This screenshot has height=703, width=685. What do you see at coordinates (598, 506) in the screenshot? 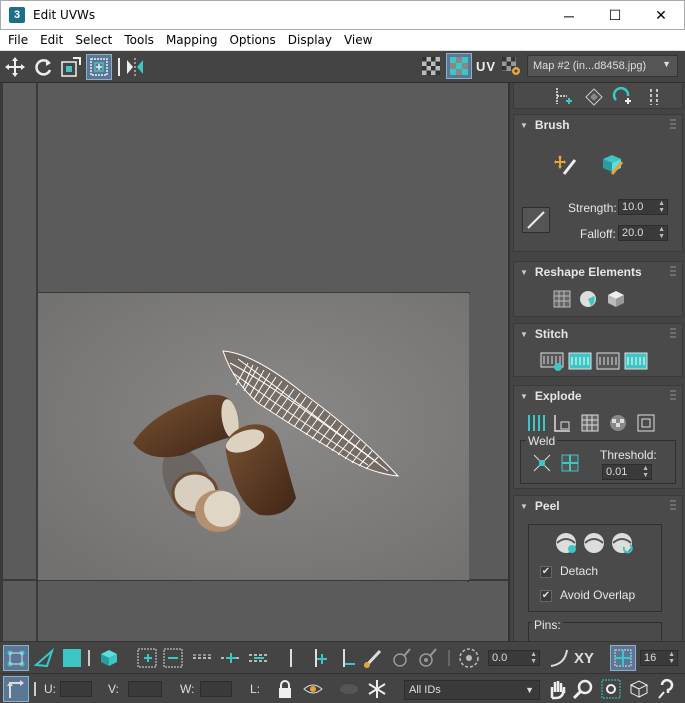
I see `rollout-header-peel: ▼ Peel` at bounding box center [598, 506].